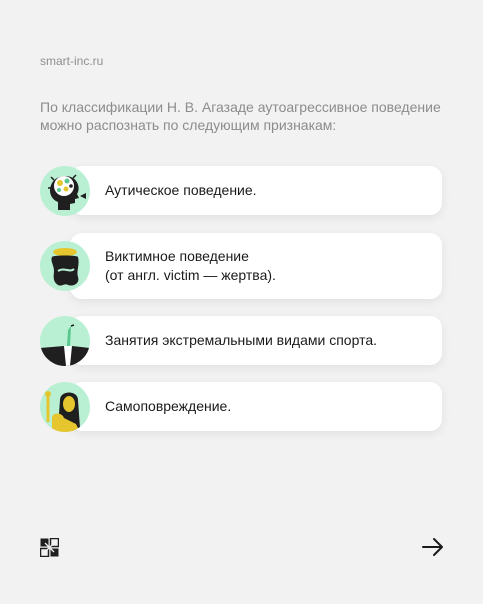  I want to click on list-item-extreme-sport: Занятия экстремальными видами спорта., so click(256, 340).